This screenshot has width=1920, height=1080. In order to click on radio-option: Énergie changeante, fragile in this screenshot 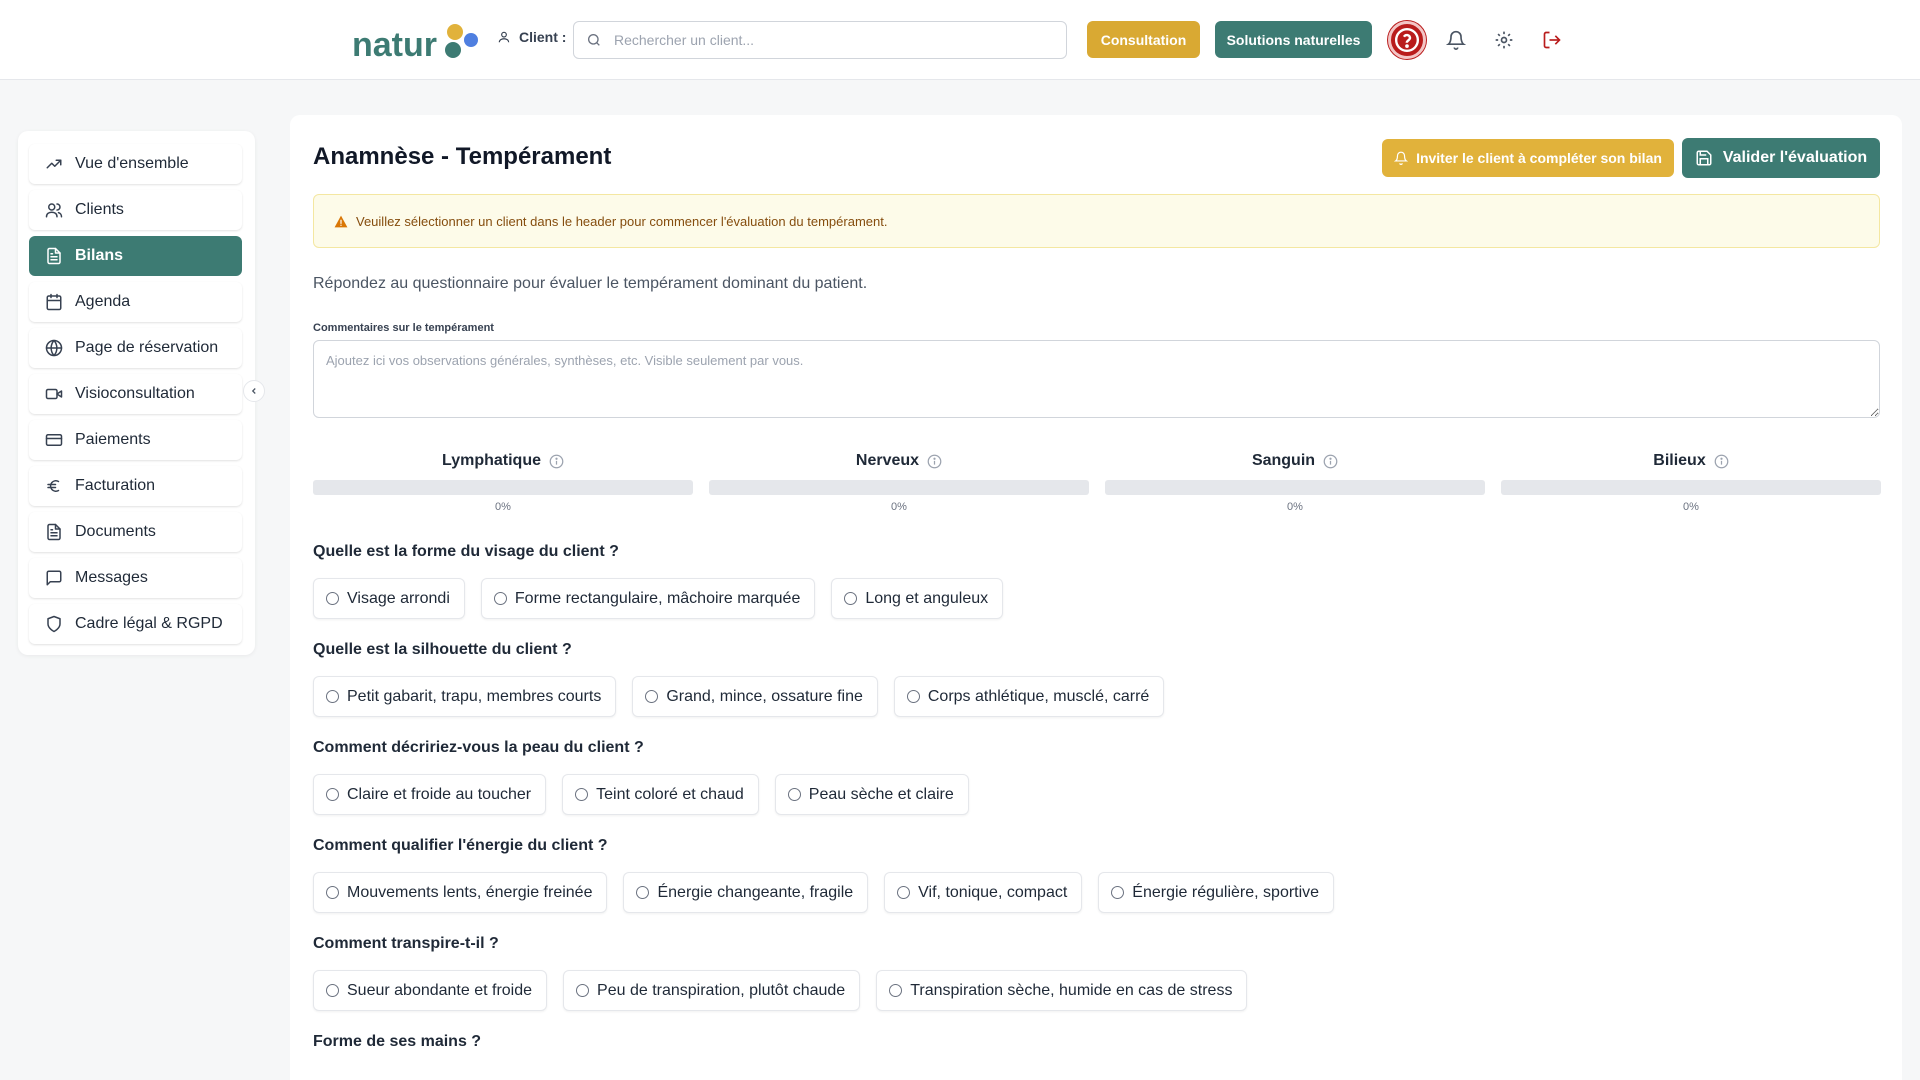, I will do `click(746, 892)`.